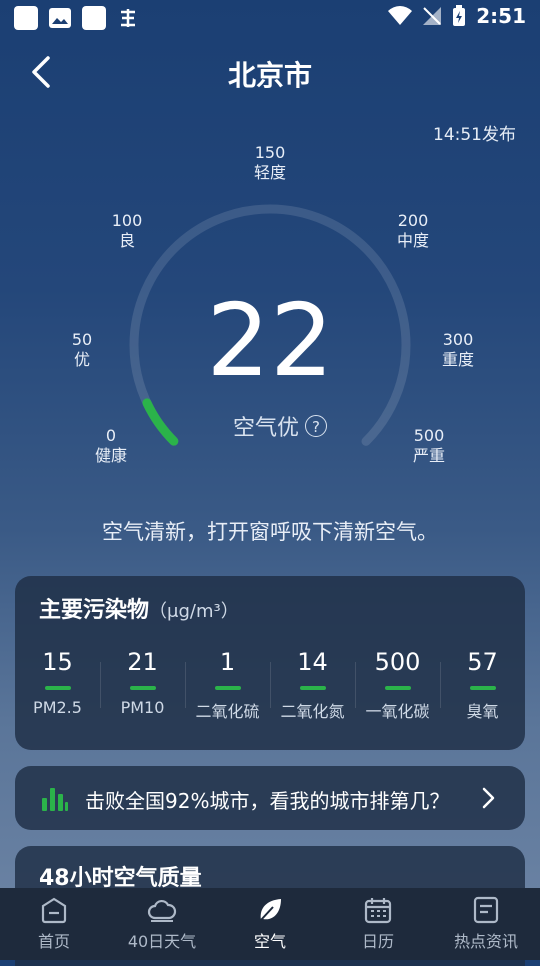 This screenshot has height=966, width=540. I want to click on pollutant-o3: 57 臭氧, so click(482, 691).